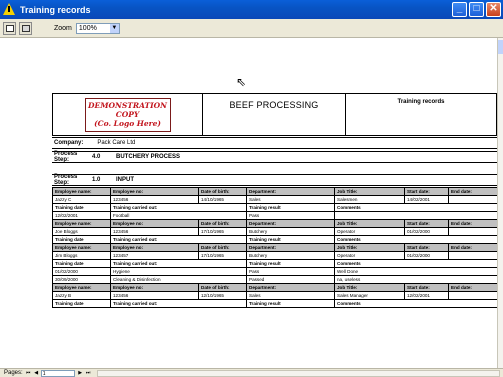 This screenshot has height=377, width=503. What do you see at coordinates (81, 255) in the screenshot?
I see `employee-name-cell: Jim Bloggs` at bounding box center [81, 255].